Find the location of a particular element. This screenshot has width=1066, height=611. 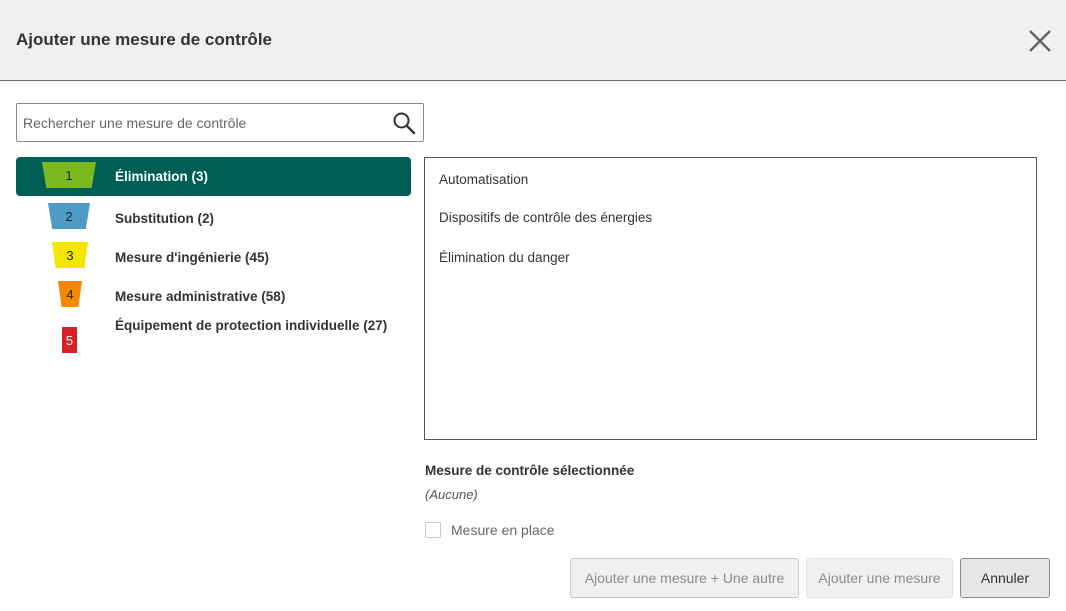

in-place-checkbox is located at coordinates (433, 530).